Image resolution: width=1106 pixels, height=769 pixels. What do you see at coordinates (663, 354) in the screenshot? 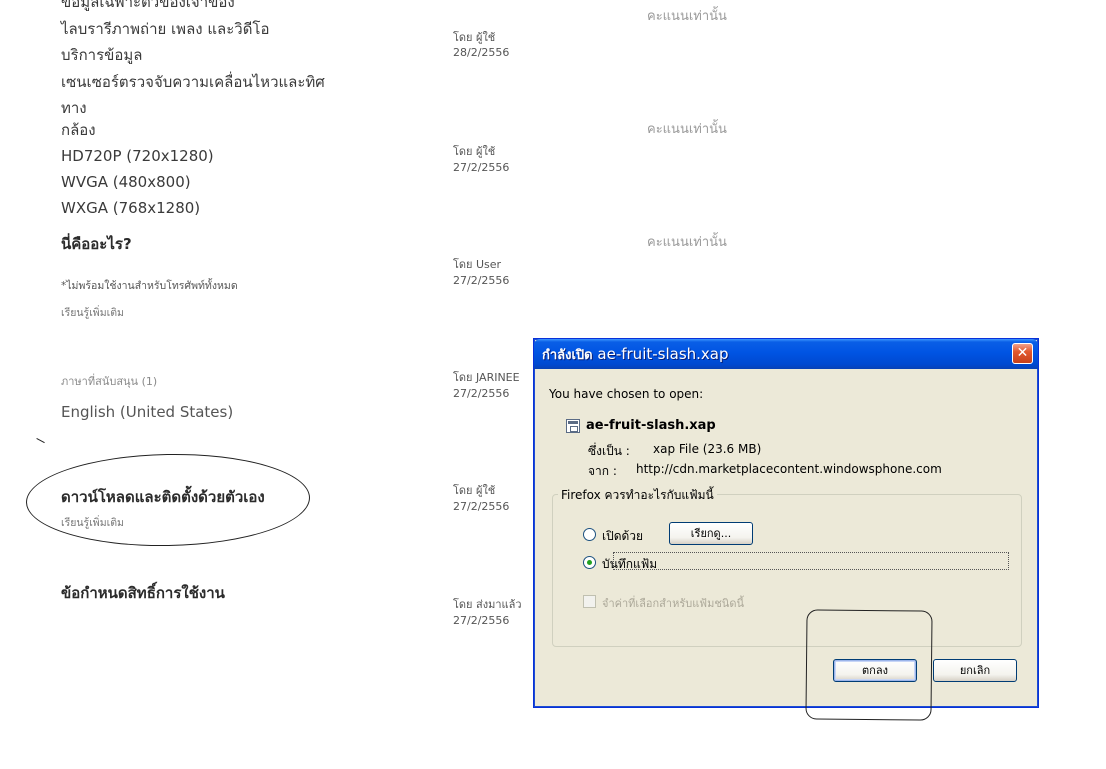
I see `dialog-title-file: ae-fruit-slash.xap` at bounding box center [663, 354].